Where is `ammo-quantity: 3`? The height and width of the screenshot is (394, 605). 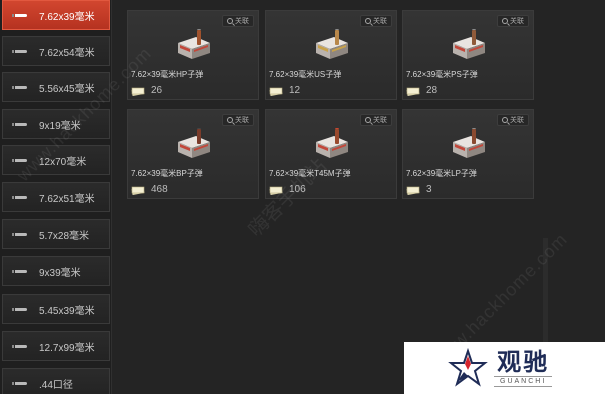
ammo-quantity: 3 is located at coordinates (429, 189).